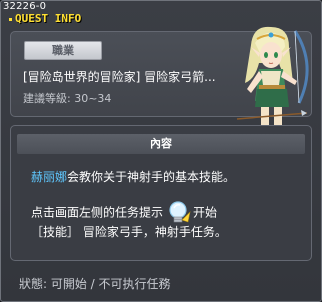 Image resolution: width=322 pixels, height=302 pixels. I want to click on window-title-text: QUEST INFO, so click(48, 18).